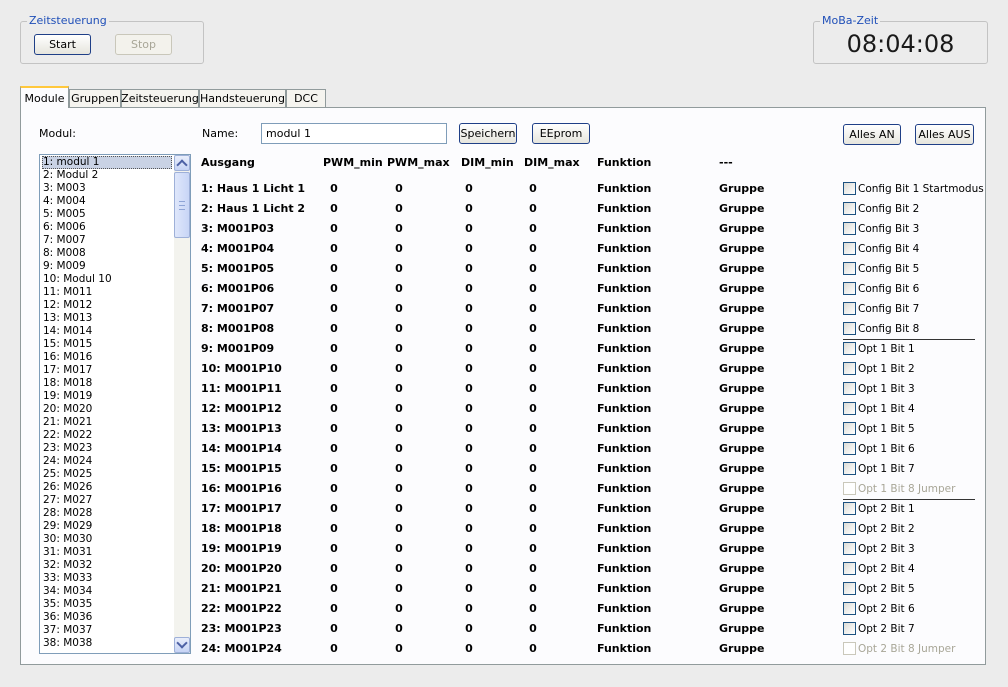  Describe the element at coordinates (107, 461) in the screenshot. I see `list-item: 24: M024` at that location.